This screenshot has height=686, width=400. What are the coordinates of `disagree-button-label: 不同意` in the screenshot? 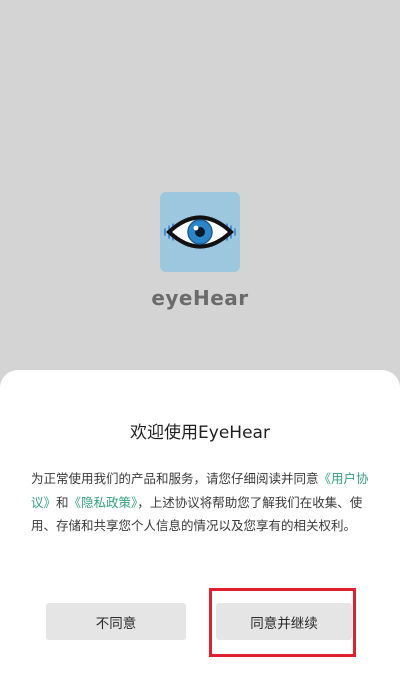 It's located at (116, 623).